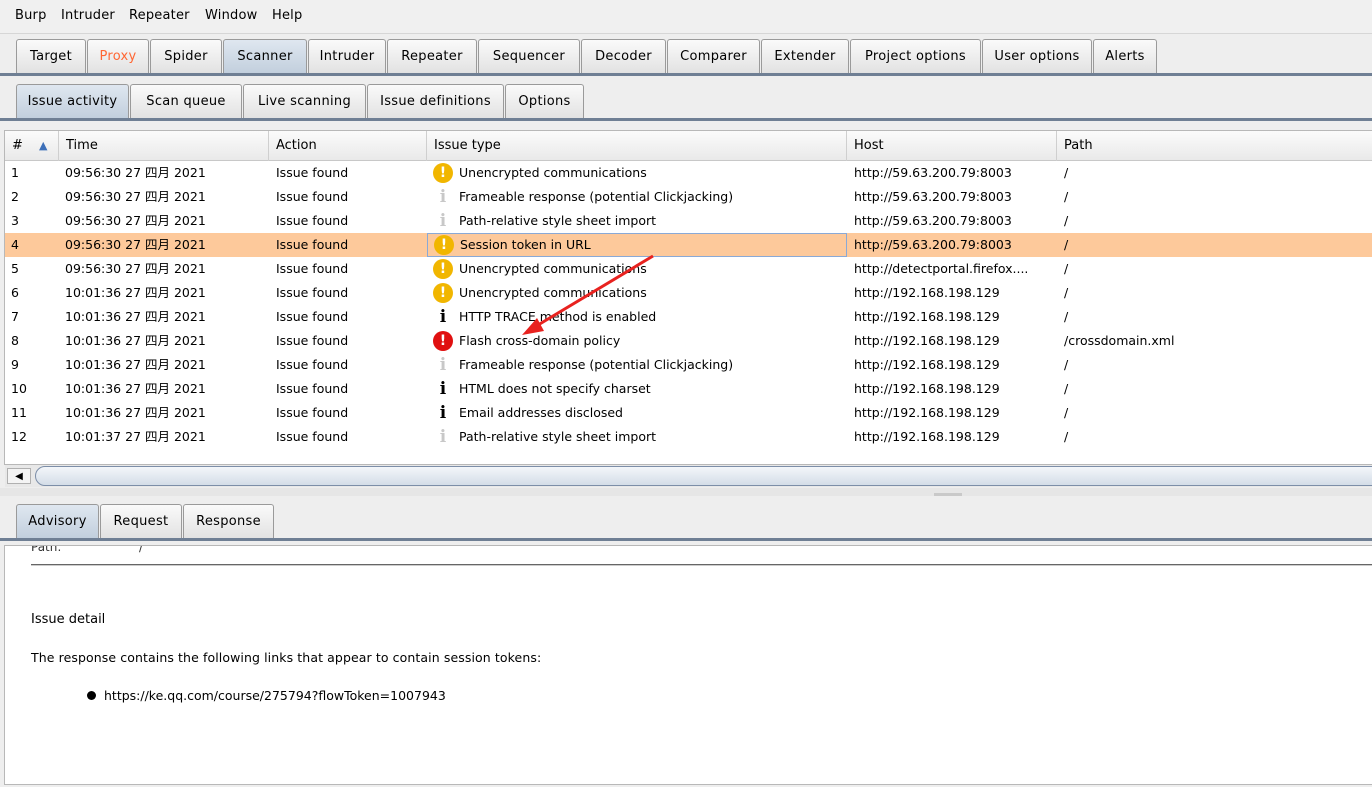 Image resolution: width=1372 pixels, height=787 pixels. Describe the element at coordinates (686, 539) in the screenshot. I see `detail-tab-baseline` at that location.